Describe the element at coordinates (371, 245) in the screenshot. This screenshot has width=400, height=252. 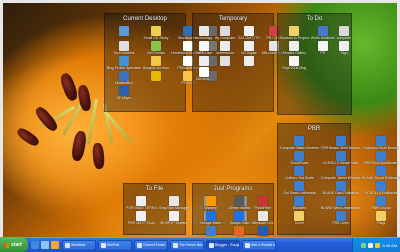
I see `volume-icon` at that location.